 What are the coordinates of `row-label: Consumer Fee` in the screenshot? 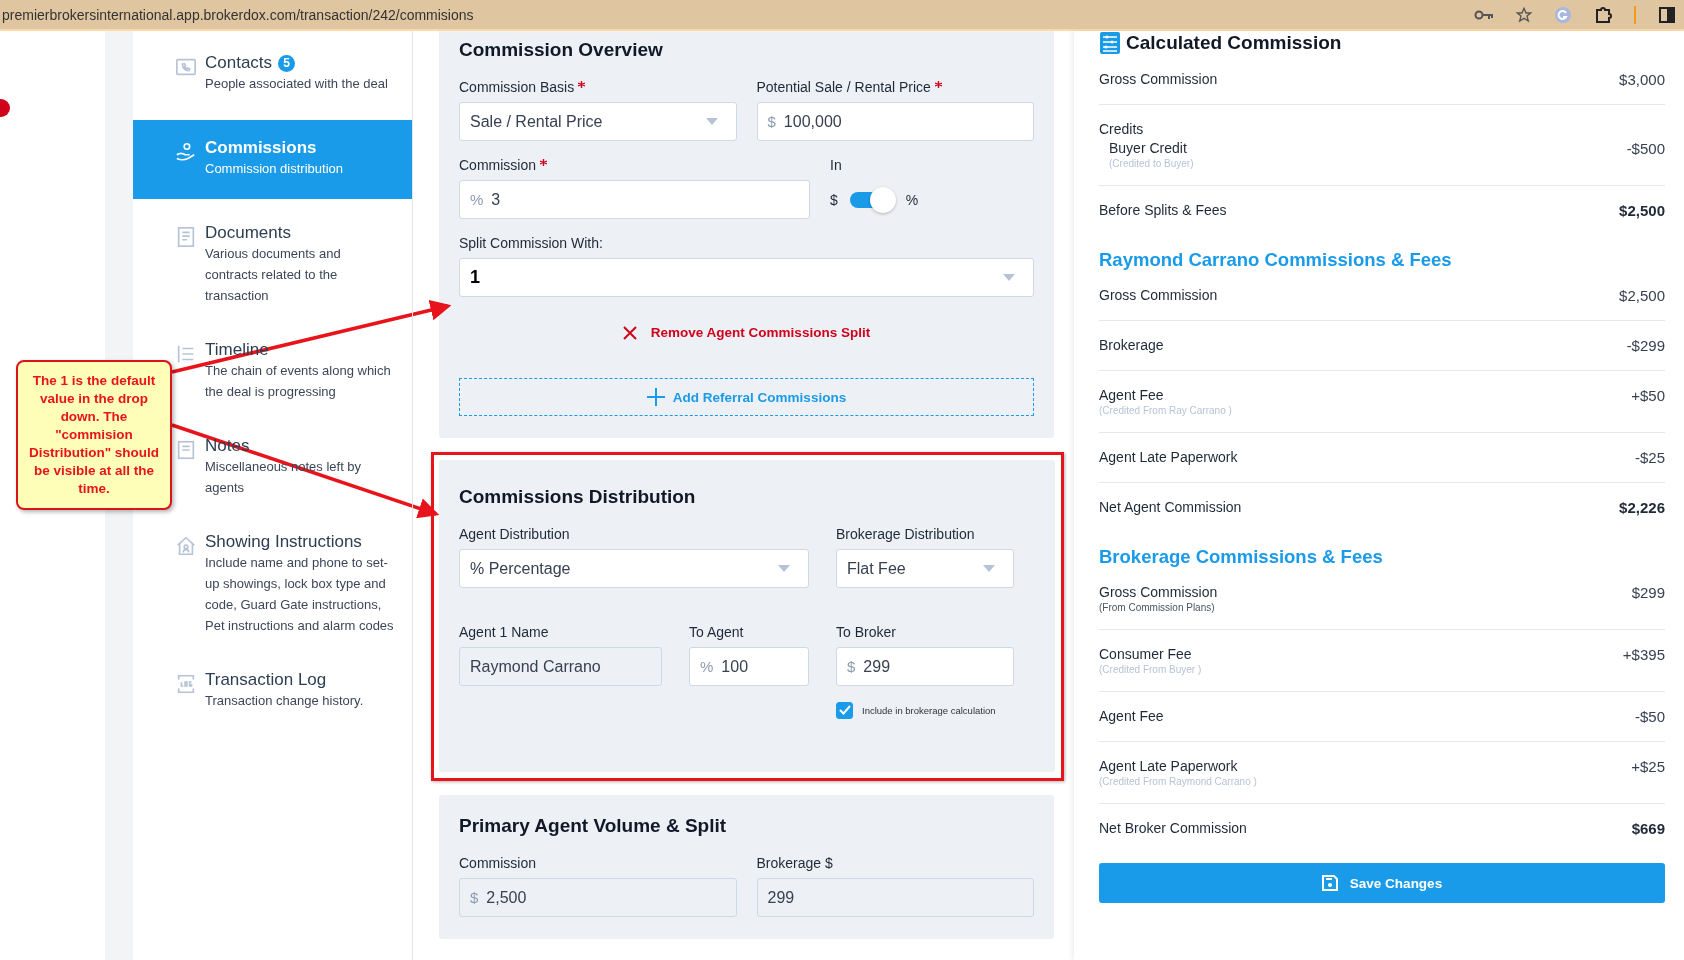 It's located at (1146, 654).